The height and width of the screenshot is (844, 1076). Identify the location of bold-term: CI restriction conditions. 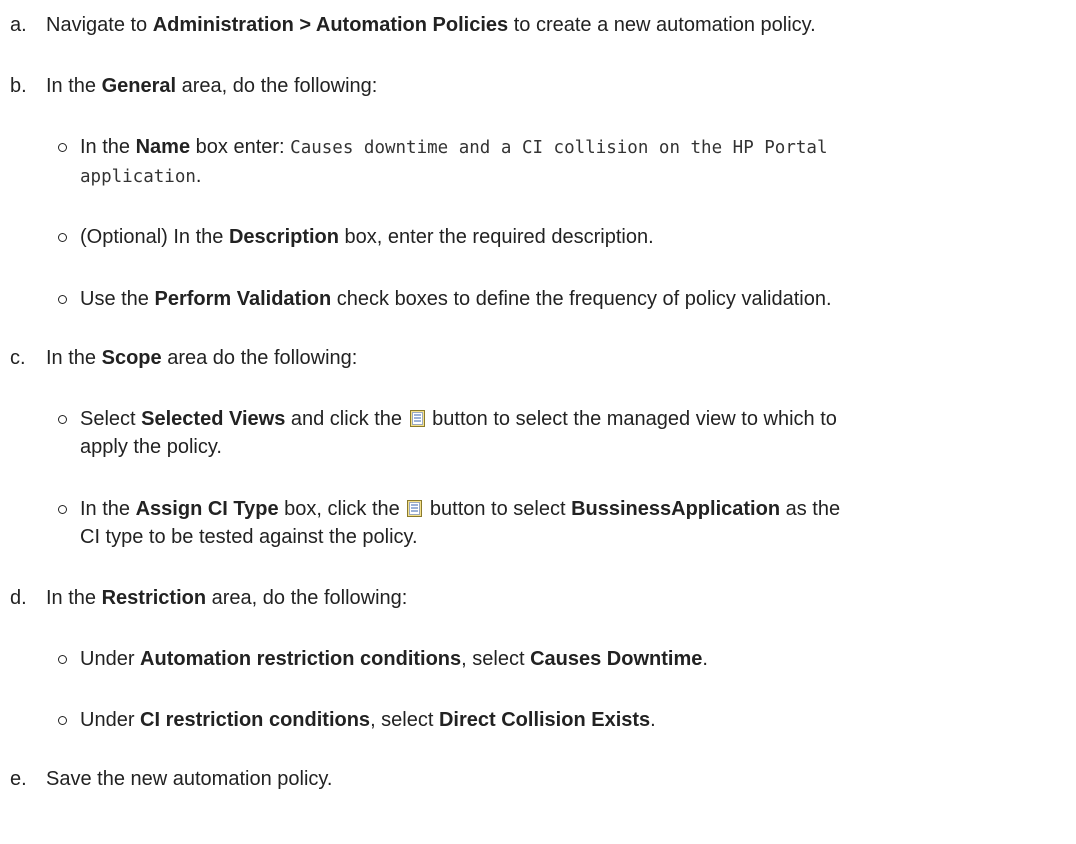
(255, 720).